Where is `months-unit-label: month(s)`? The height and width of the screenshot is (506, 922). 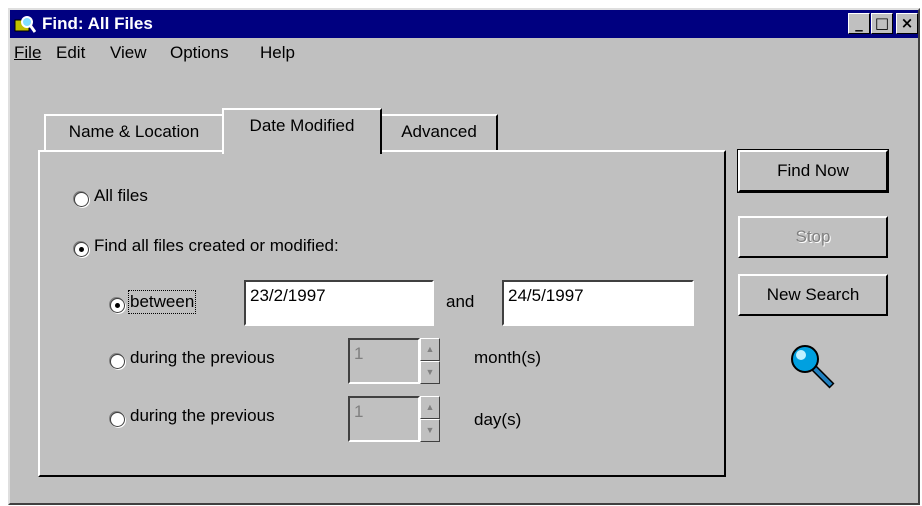 months-unit-label: month(s) is located at coordinates (508, 357).